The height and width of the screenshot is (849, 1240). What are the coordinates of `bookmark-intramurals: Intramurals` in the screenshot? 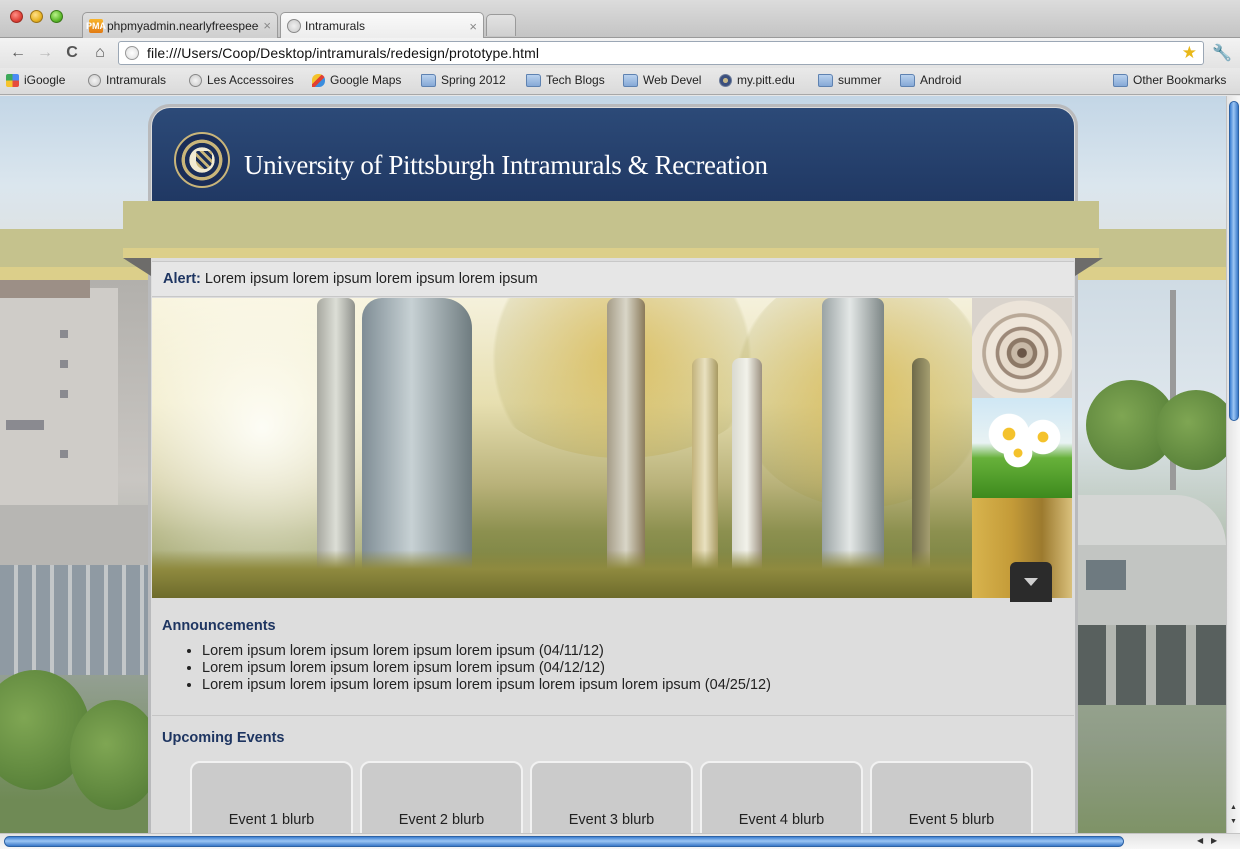 It's located at (127, 80).